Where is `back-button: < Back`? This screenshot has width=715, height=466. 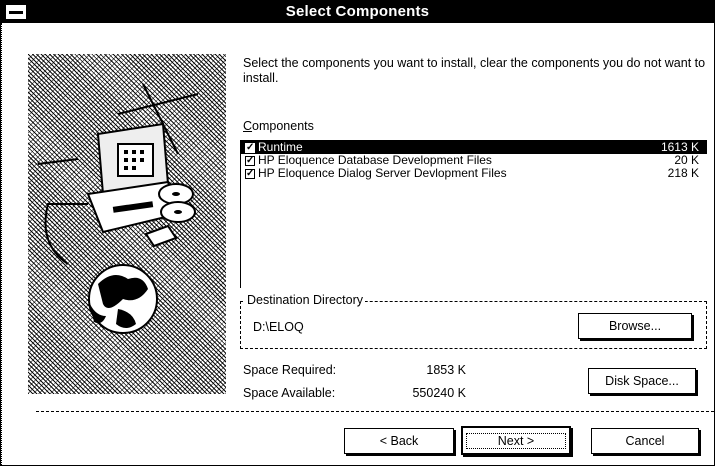
back-button: < Back is located at coordinates (399, 441).